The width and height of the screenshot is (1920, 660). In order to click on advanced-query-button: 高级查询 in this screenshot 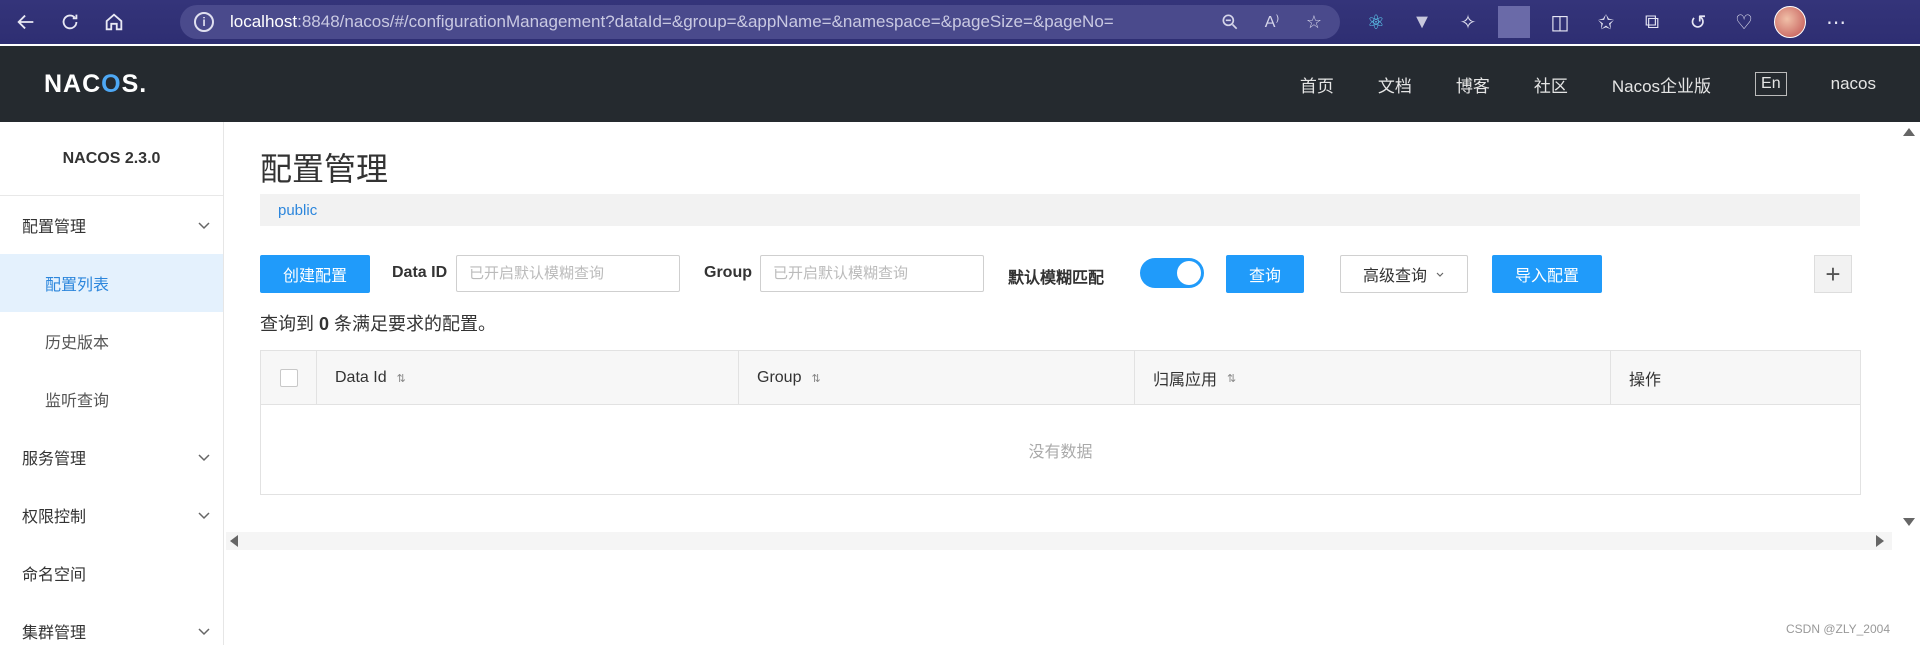, I will do `click(1404, 274)`.